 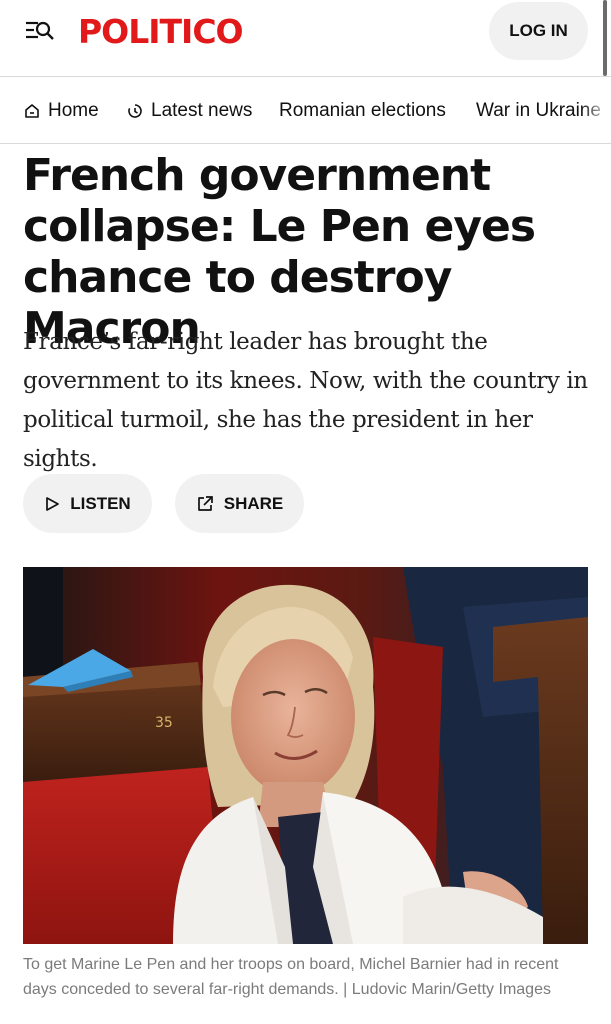 What do you see at coordinates (305, 38) in the screenshot?
I see `site-header: POLITICO LOG IN` at bounding box center [305, 38].